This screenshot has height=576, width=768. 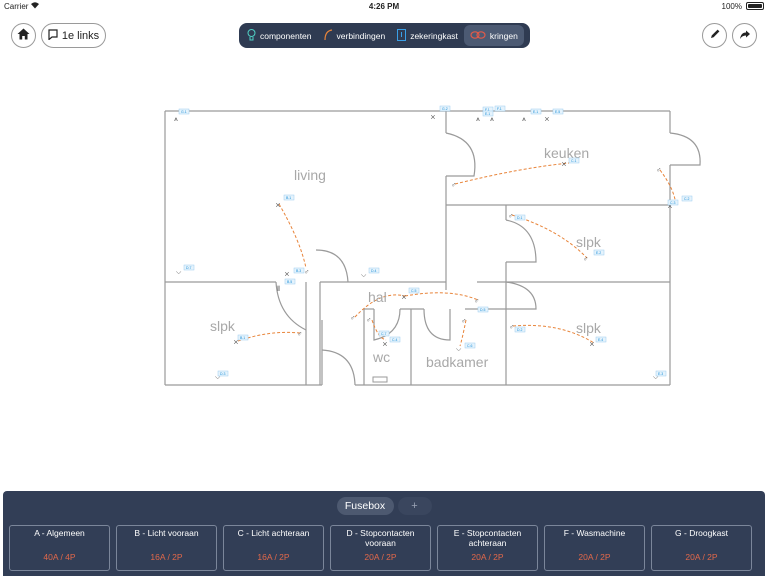 What do you see at coordinates (470, 346) in the screenshot?
I see `component-tag: C.6` at bounding box center [470, 346].